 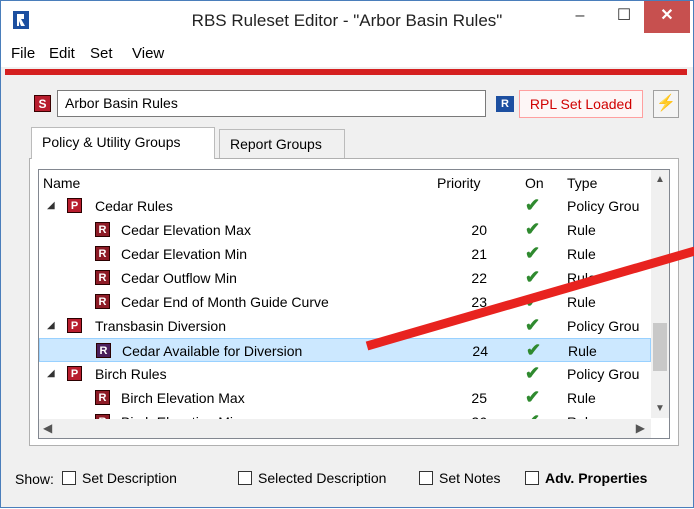 What do you see at coordinates (322, 478) in the screenshot?
I see `selected-description-label: Selected Description` at bounding box center [322, 478].